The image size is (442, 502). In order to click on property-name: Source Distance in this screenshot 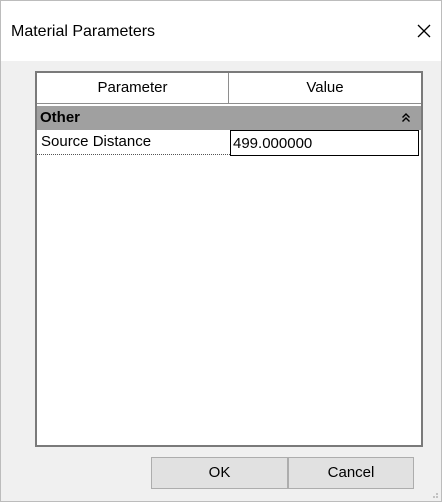, I will do `click(133, 142)`.